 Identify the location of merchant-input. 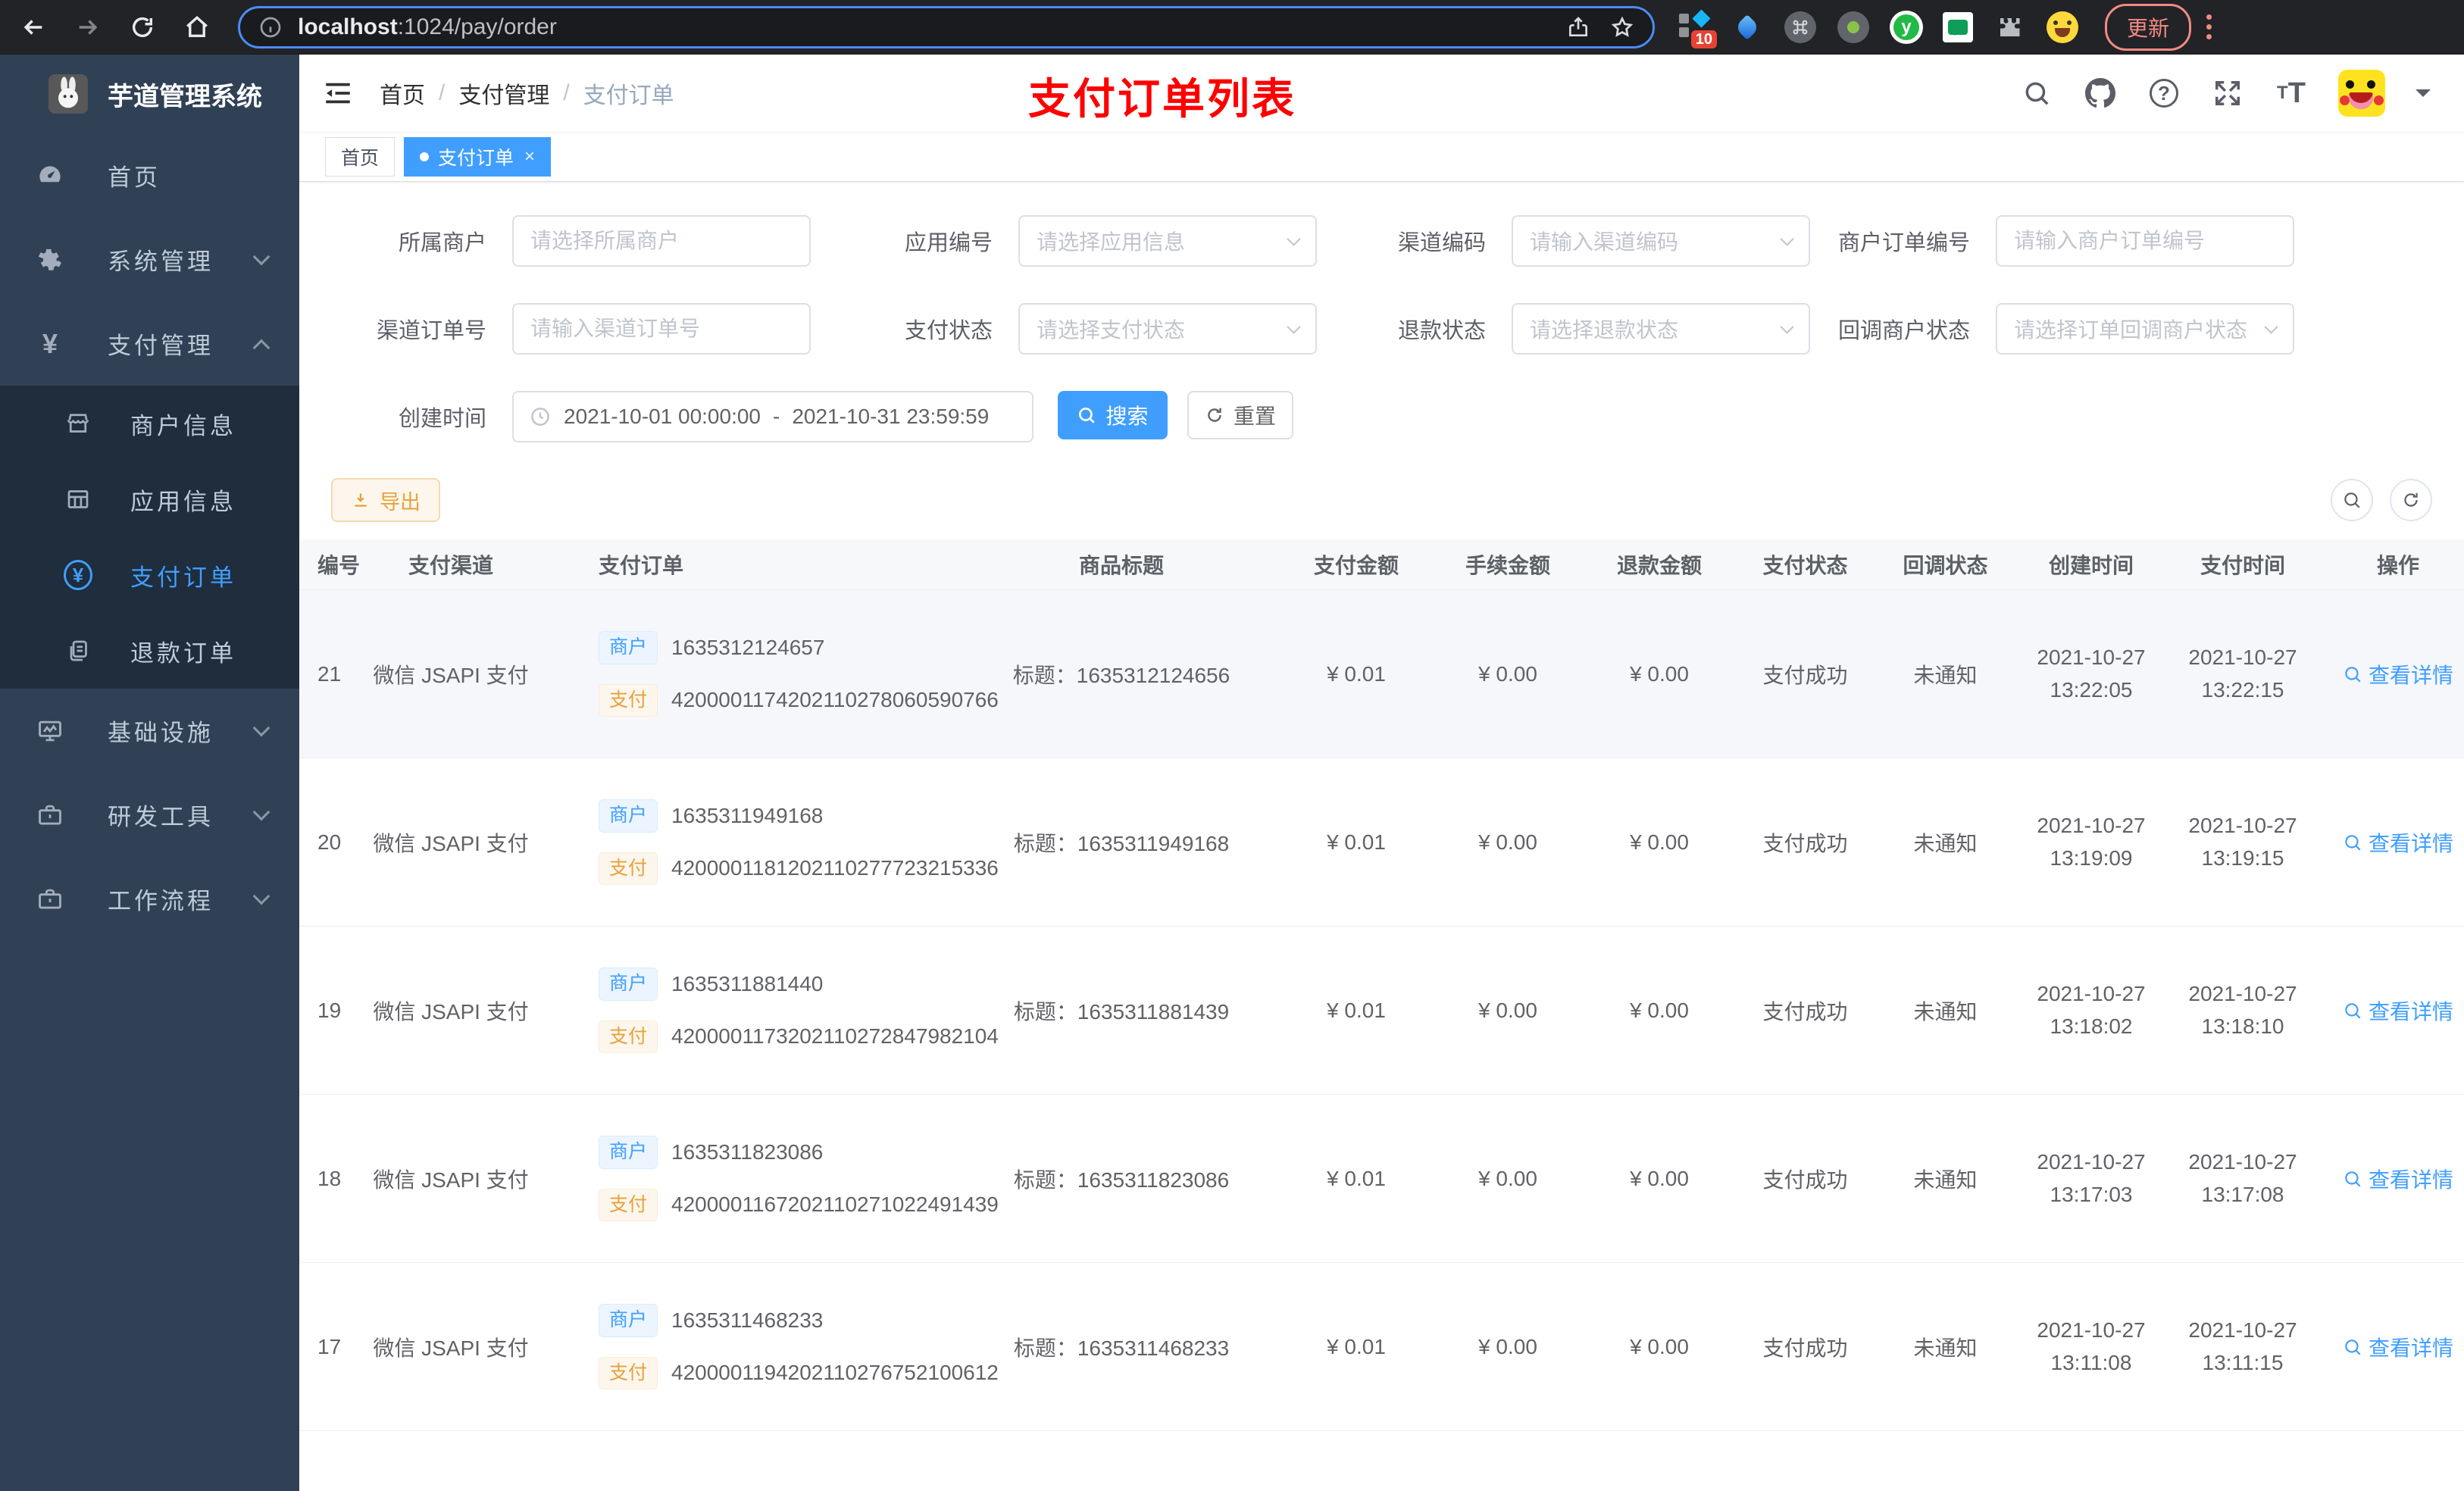
(661, 241).